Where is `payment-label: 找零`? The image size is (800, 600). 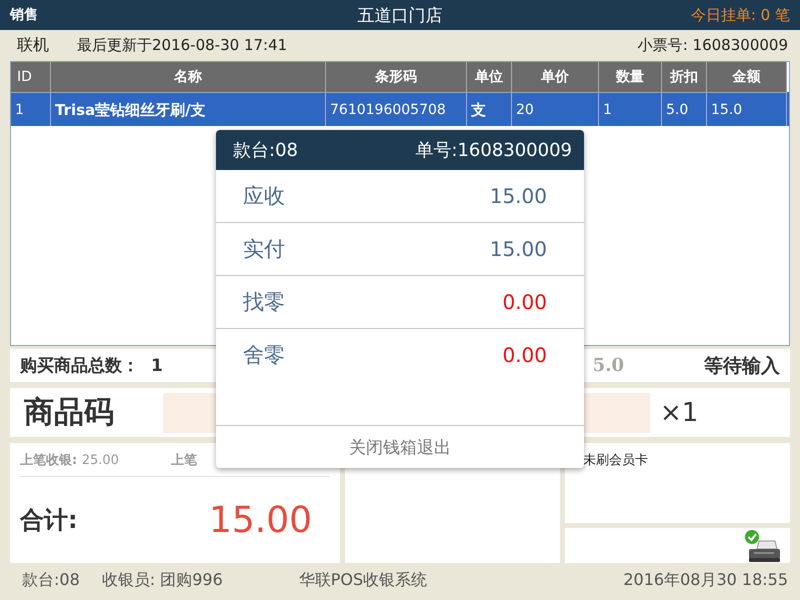
payment-label: 找零 is located at coordinates (264, 302).